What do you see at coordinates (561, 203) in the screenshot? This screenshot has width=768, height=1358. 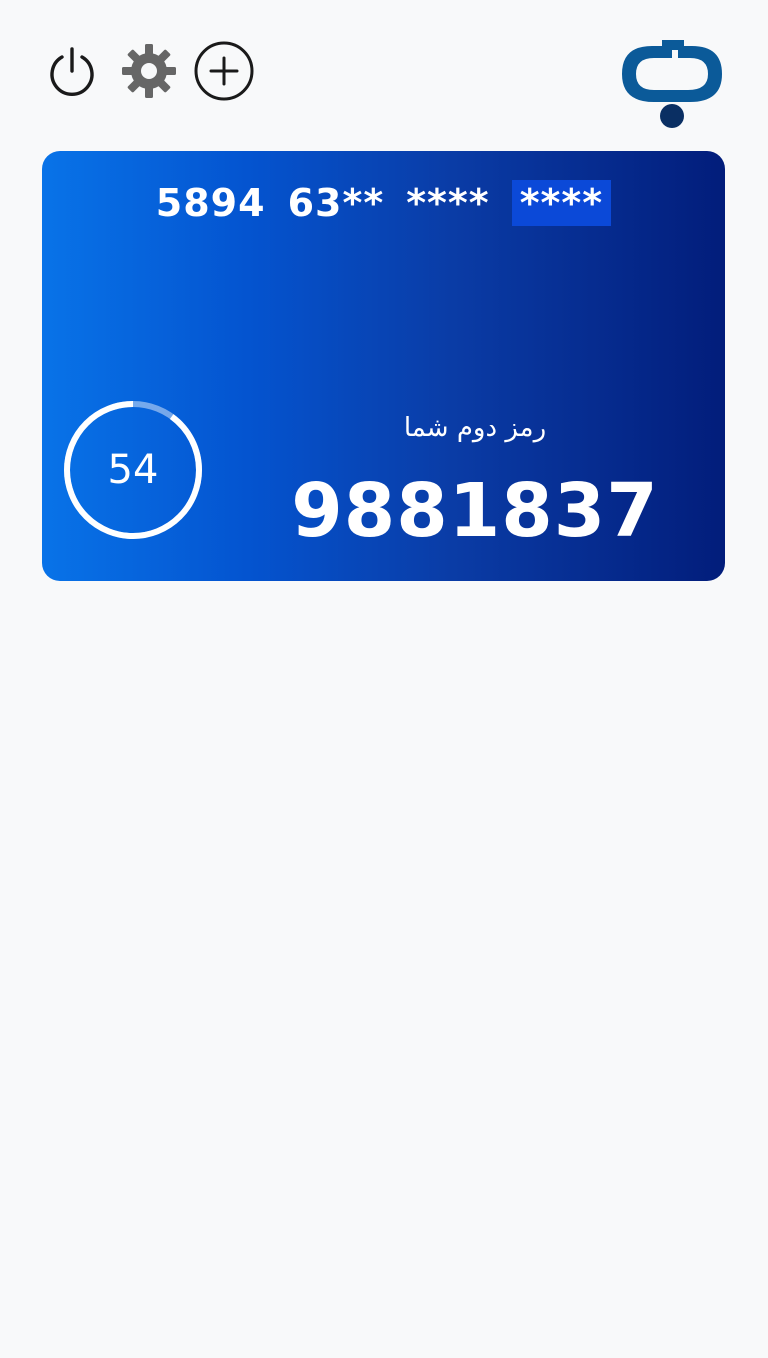 I see `card-number-group-4: ****` at bounding box center [561, 203].